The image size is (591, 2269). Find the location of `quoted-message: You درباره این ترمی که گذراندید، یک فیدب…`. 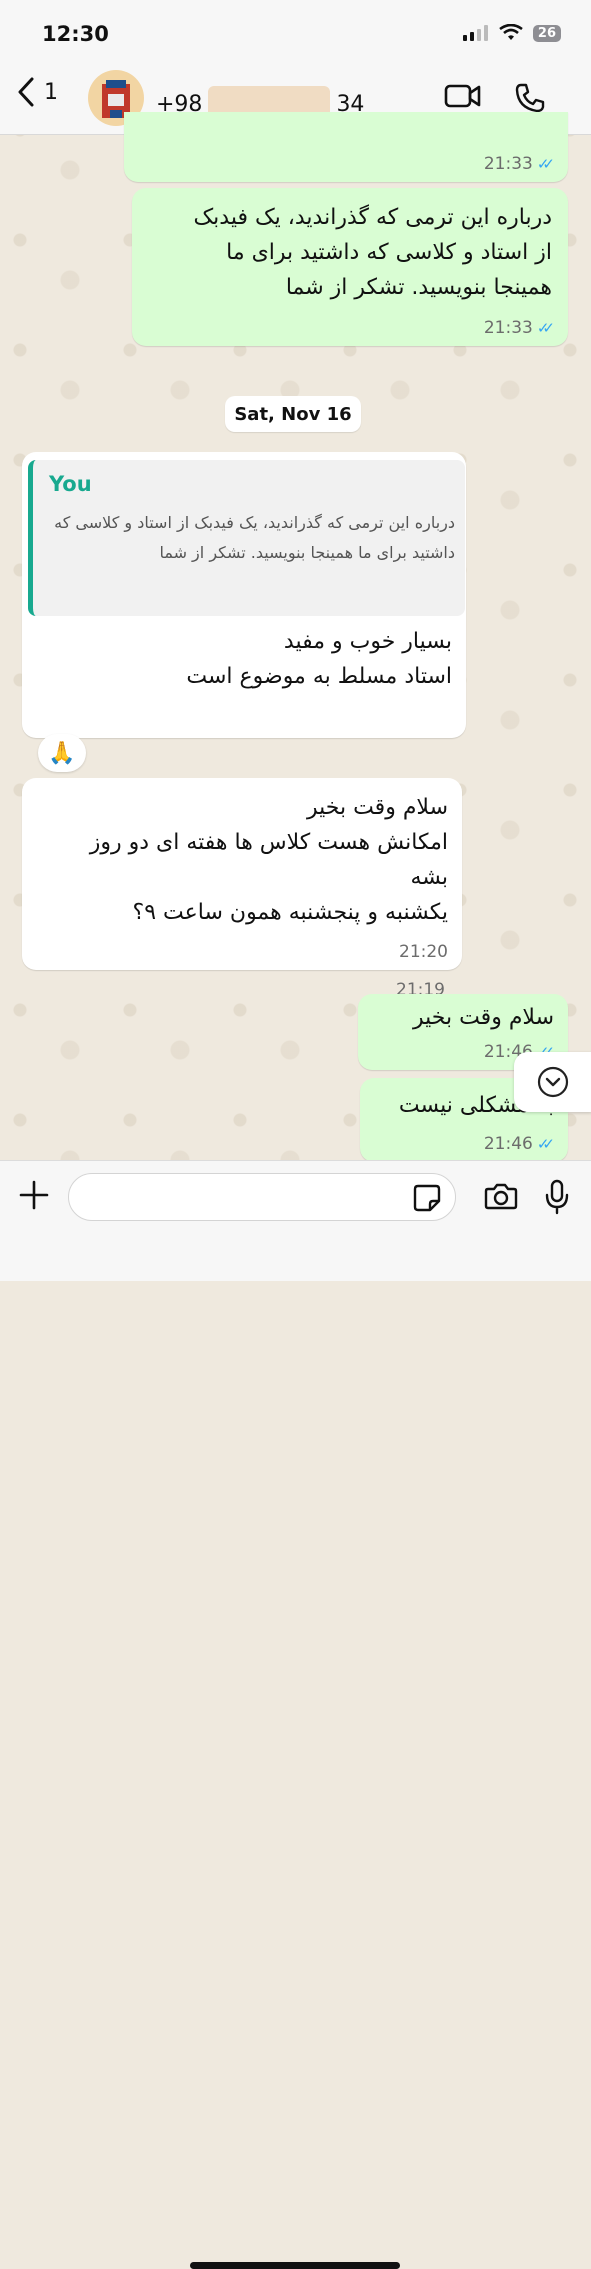

quoted-message: You درباره این ترمی که گذراندید، یک فیدب… is located at coordinates (246, 538).